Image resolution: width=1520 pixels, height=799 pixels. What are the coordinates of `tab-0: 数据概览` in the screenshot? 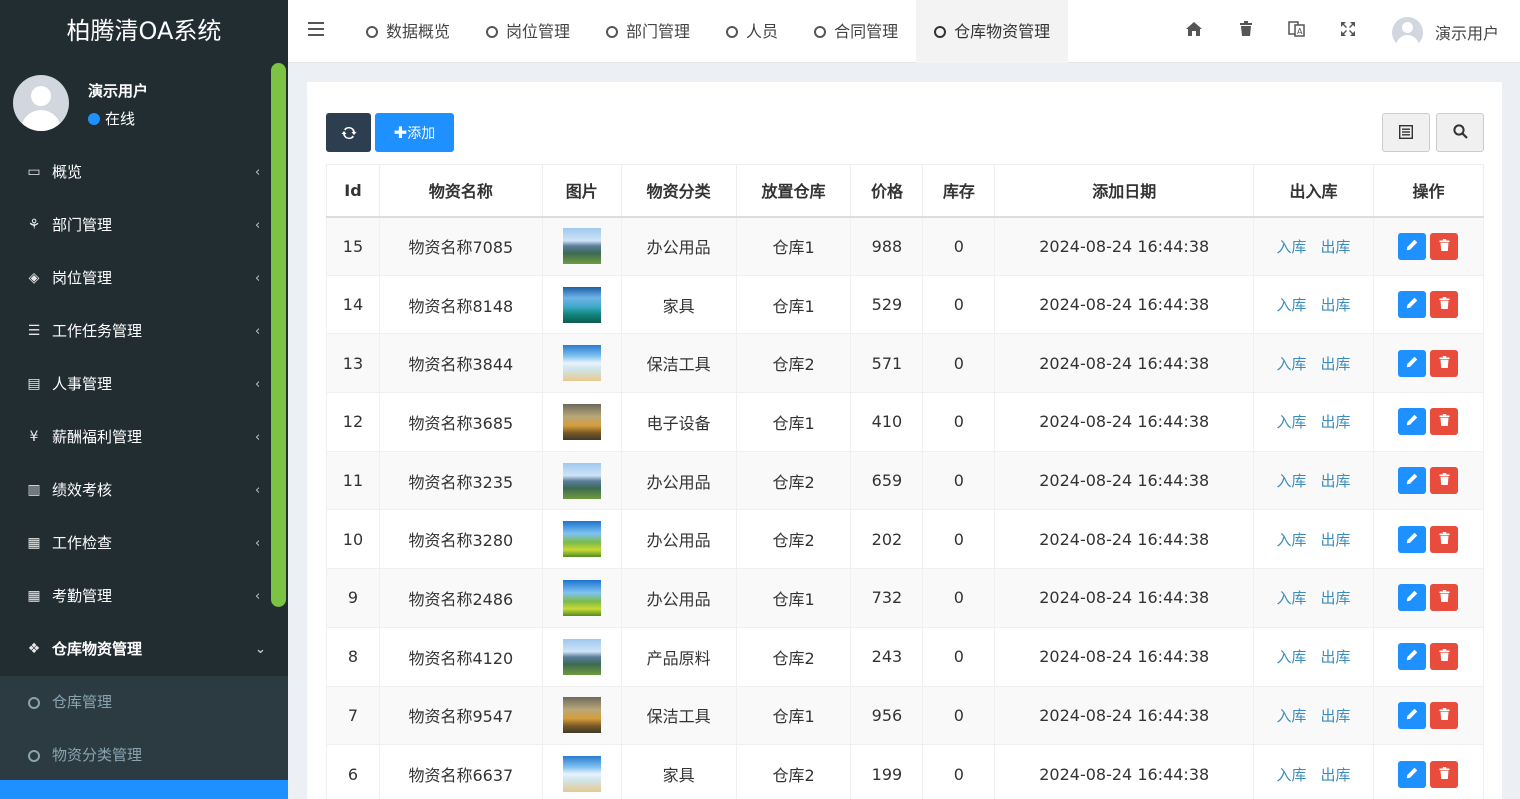 It's located at (408, 31).